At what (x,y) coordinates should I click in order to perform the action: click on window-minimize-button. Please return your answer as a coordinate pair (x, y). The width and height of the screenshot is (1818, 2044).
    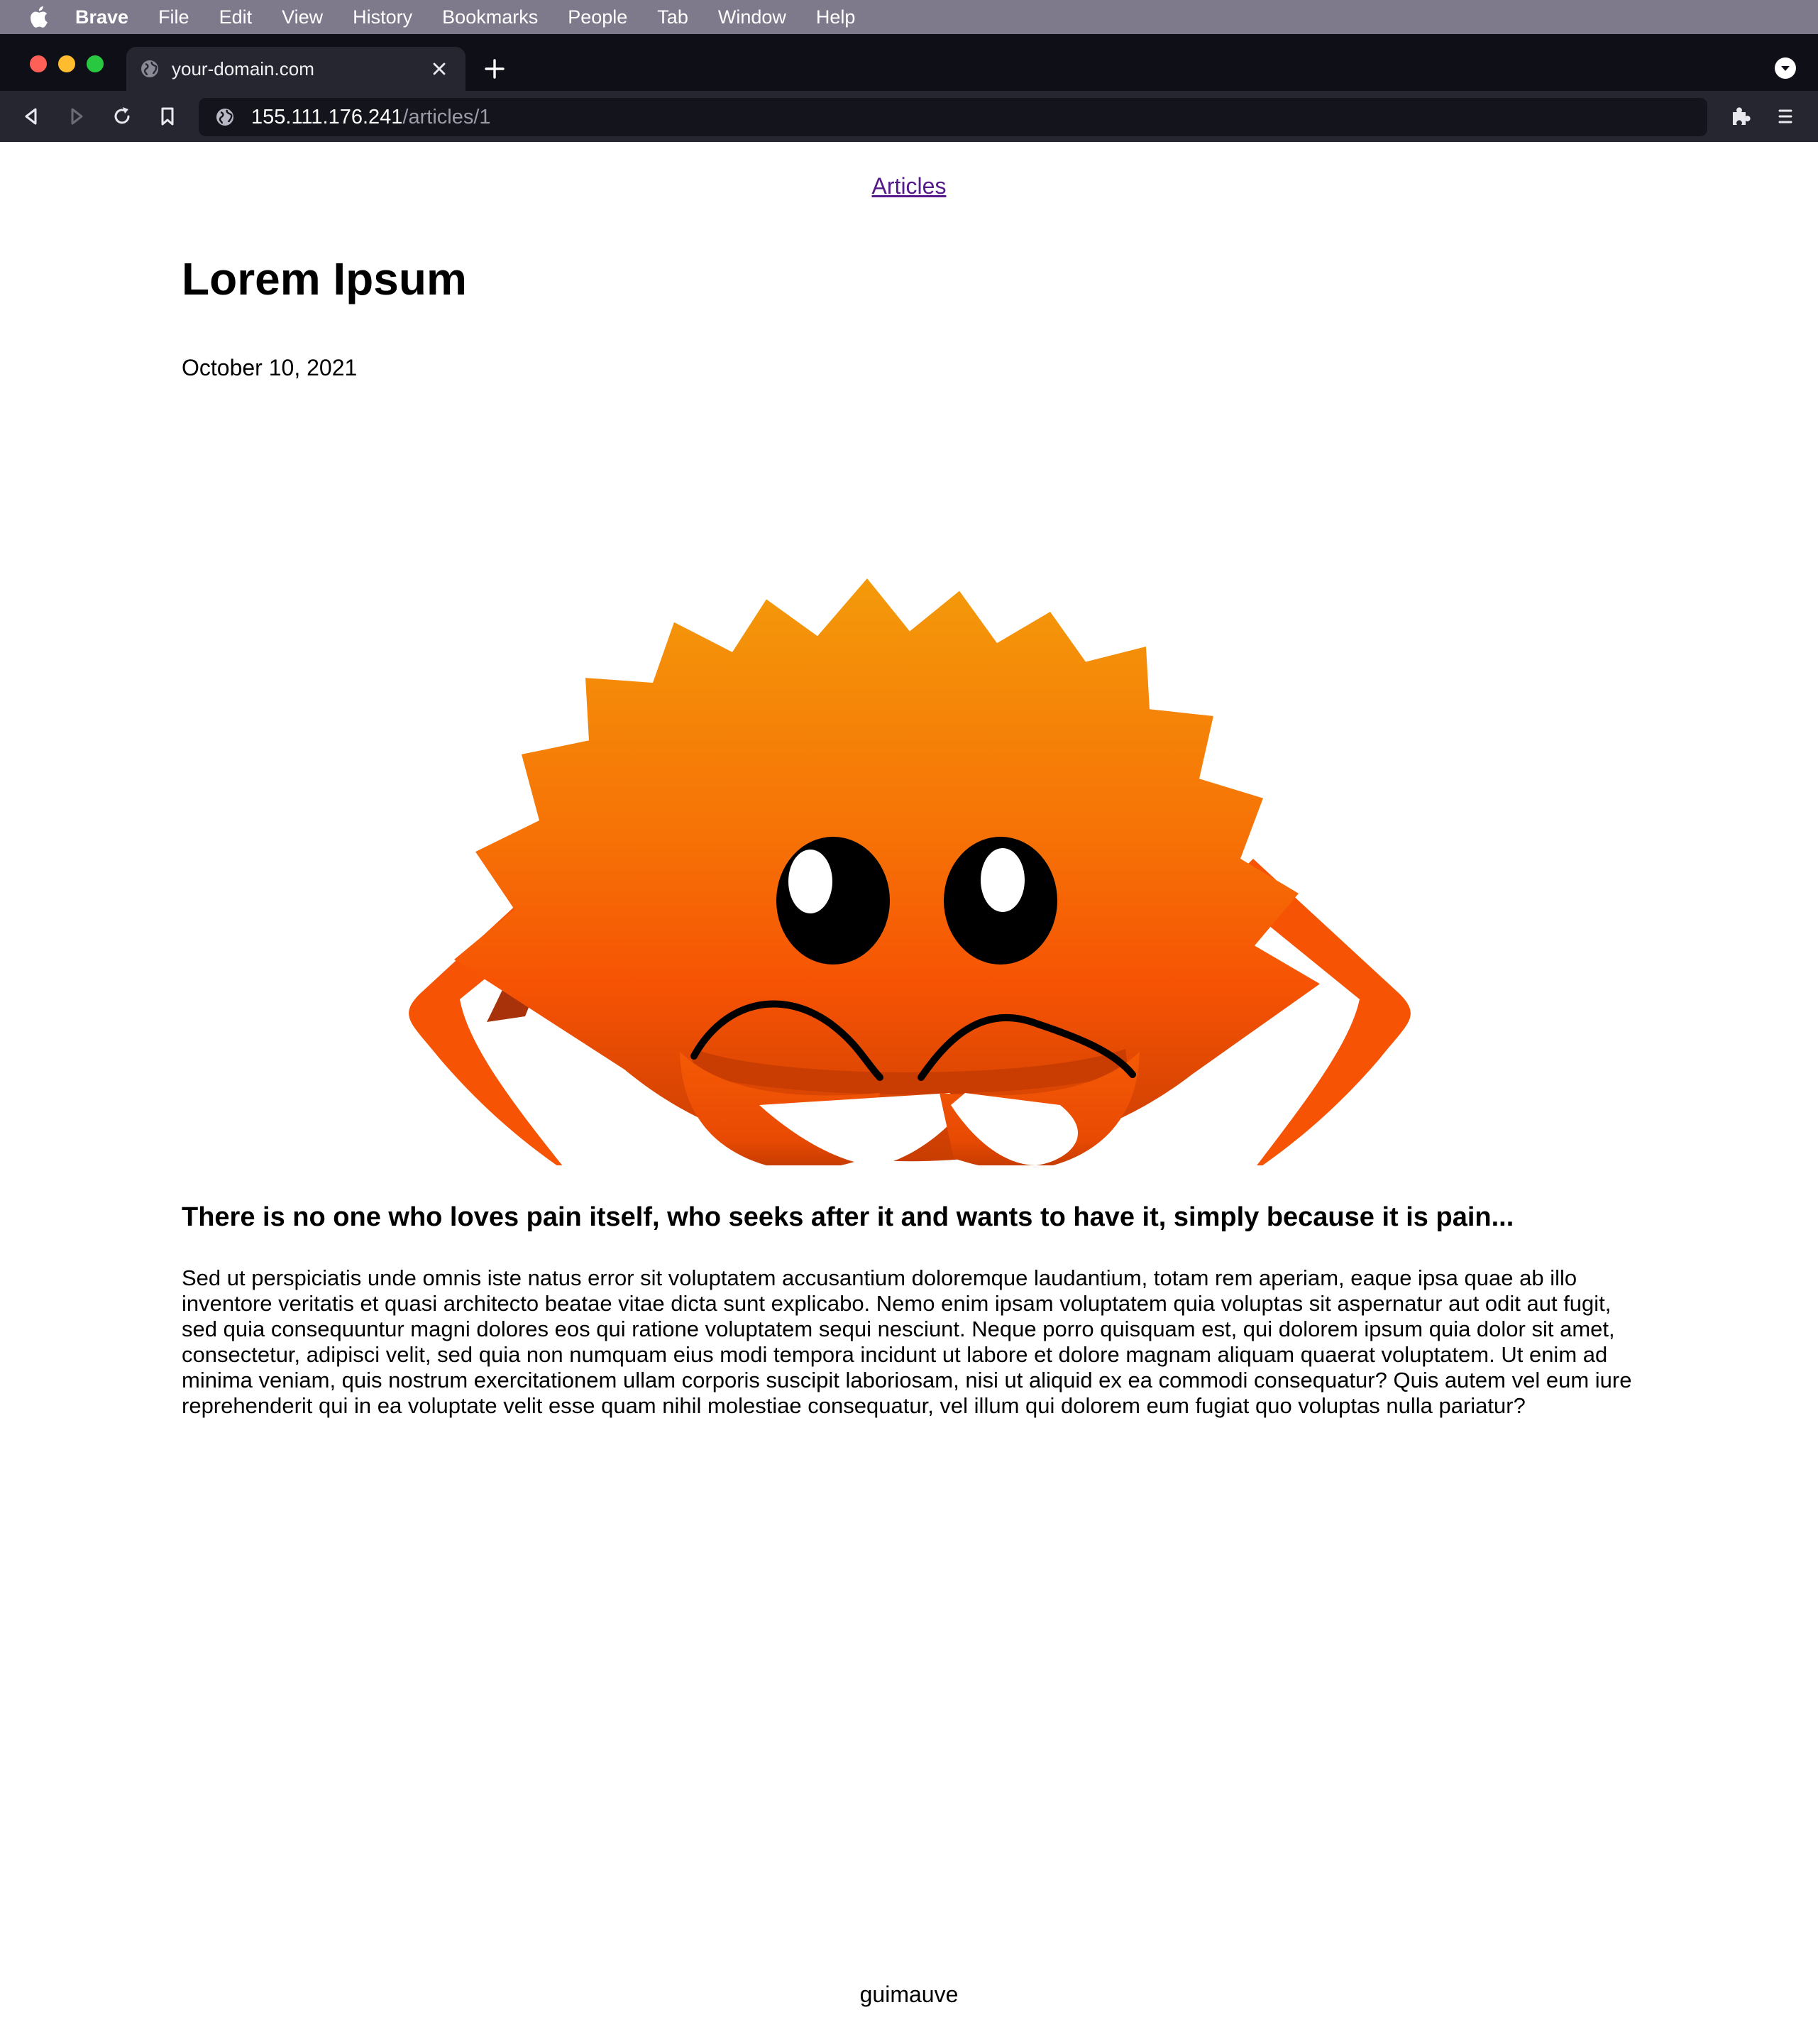
    Looking at the image, I should click on (66, 63).